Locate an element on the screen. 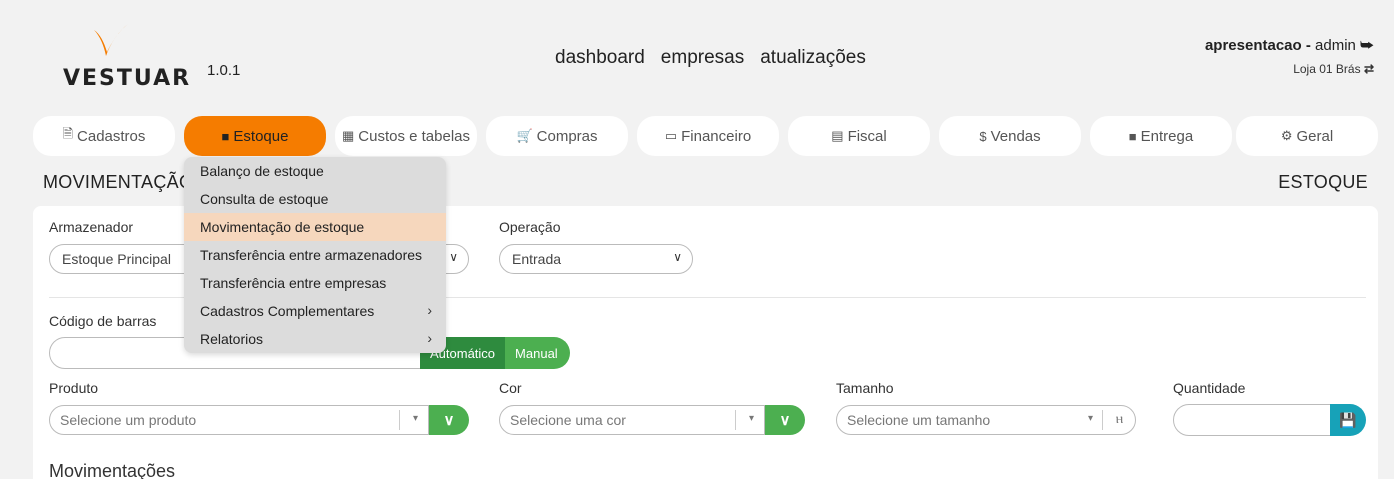 This screenshot has width=1394, height=479. tab-cadastros: 🗎 Cadastros is located at coordinates (104, 136).